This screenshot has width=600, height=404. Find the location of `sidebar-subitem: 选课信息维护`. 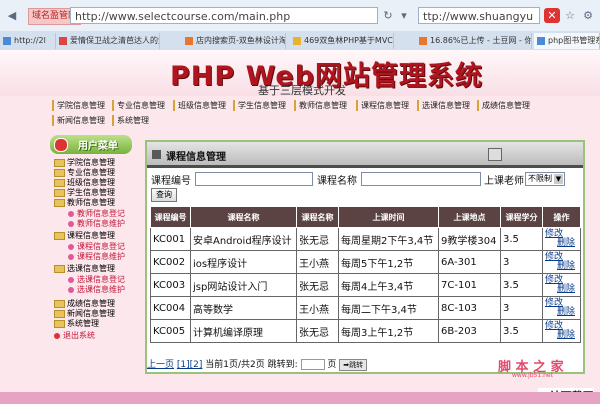

sidebar-subitem: 选课信息维护 is located at coordinates (96, 290).